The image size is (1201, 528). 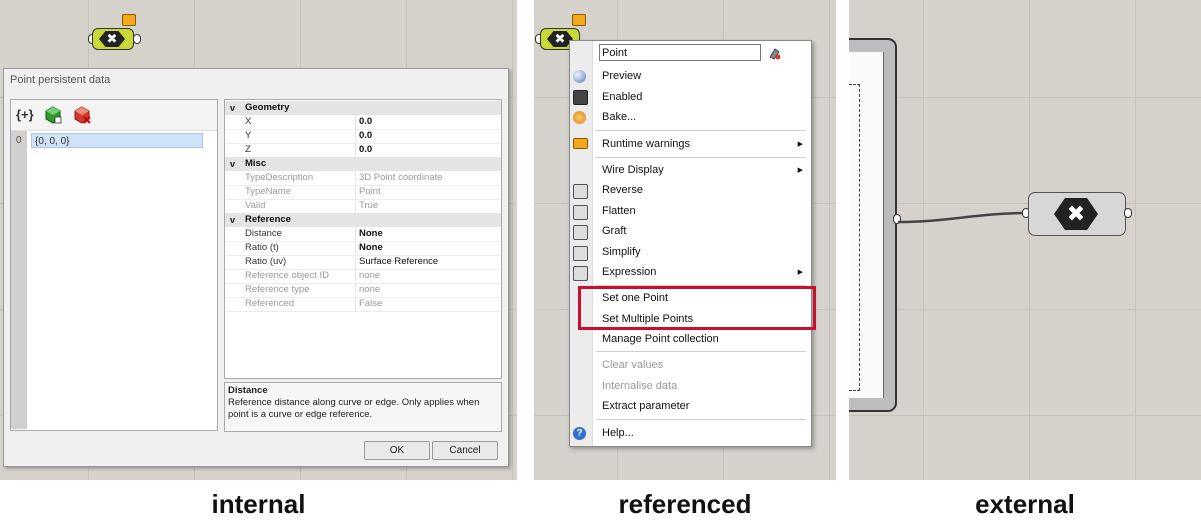 What do you see at coordinates (363, 276) in the screenshot?
I see `prop-row: Reference object ID none` at bounding box center [363, 276].